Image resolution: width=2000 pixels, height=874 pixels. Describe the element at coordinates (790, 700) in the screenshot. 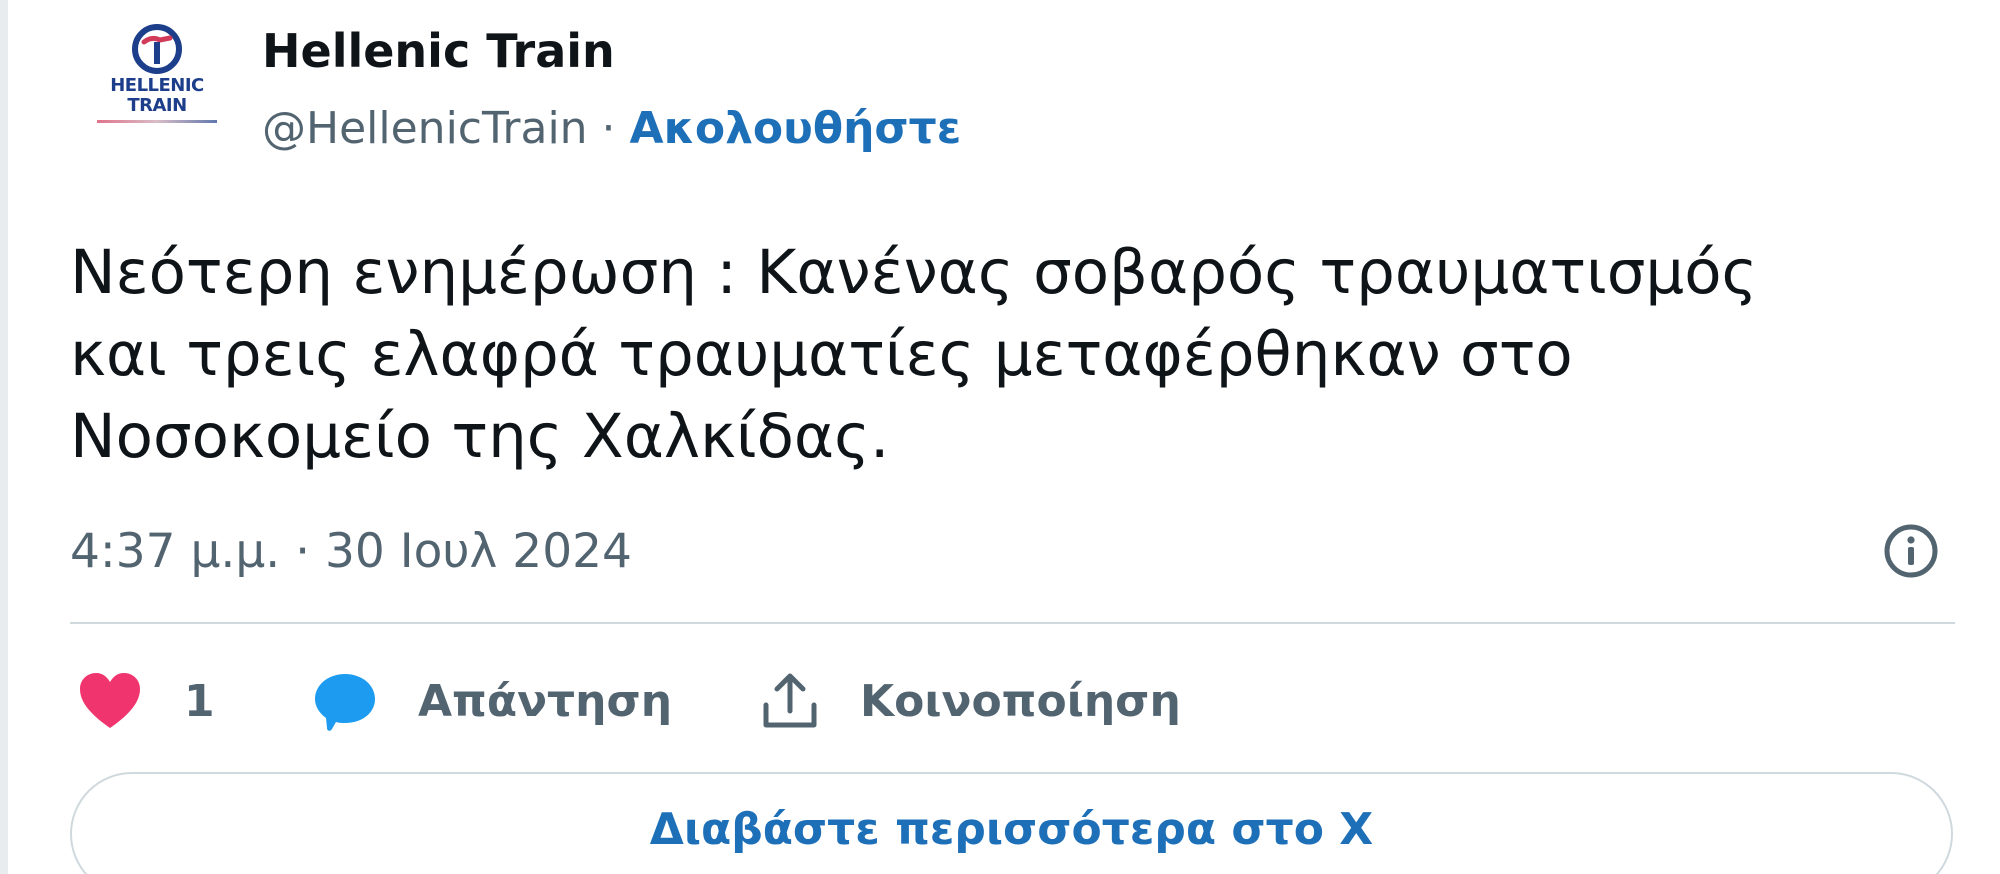

I see `share-upload-icon` at that location.